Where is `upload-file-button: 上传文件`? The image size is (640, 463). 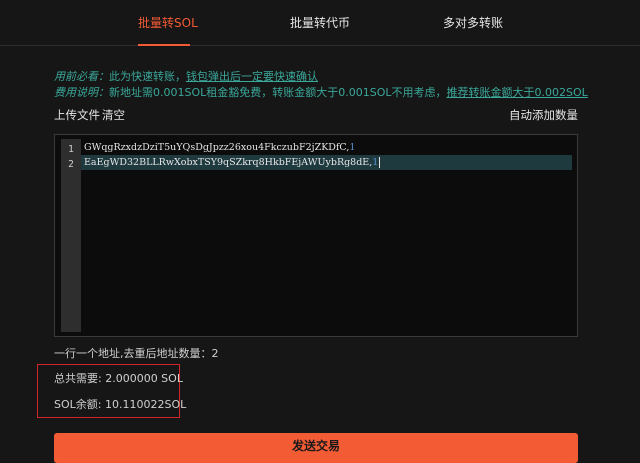
upload-file-button: 上传文件 is located at coordinates (77, 115).